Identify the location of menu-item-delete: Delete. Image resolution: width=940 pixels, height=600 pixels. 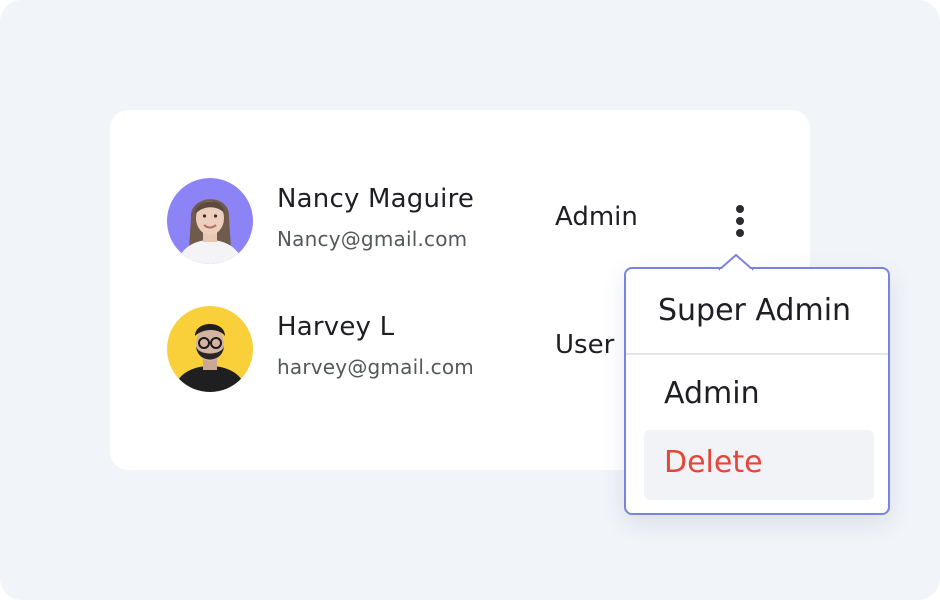
(713, 462).